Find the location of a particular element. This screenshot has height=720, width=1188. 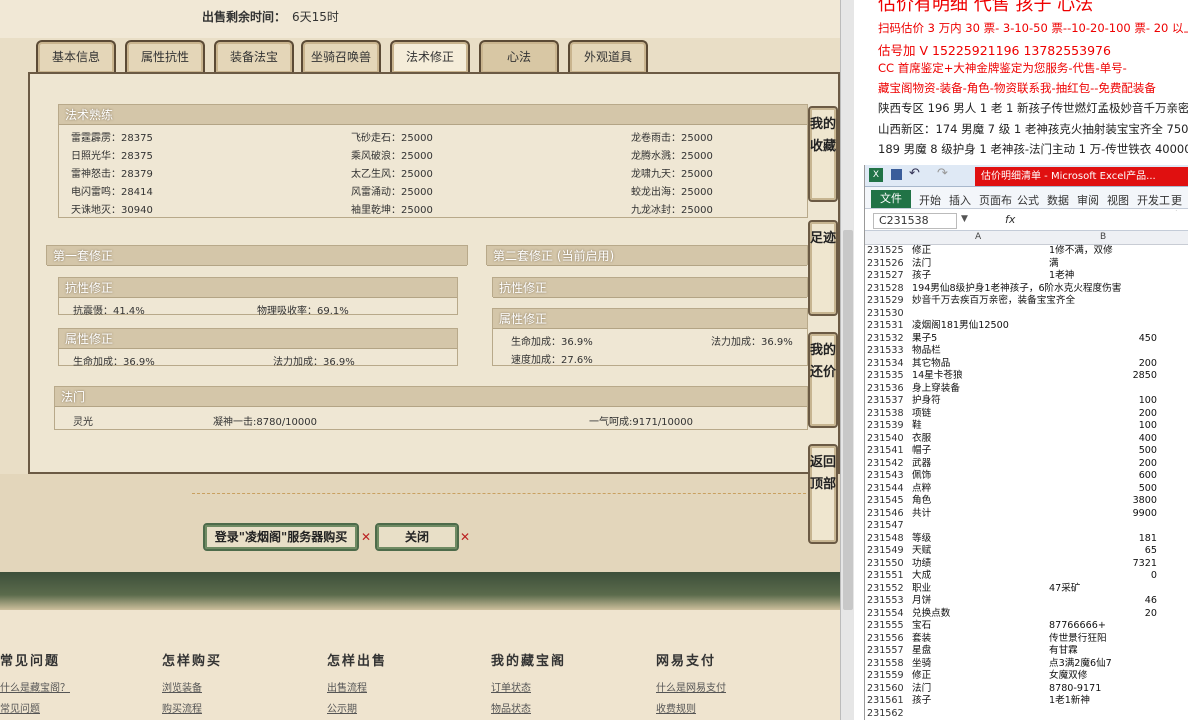

row-number: 231544 is located at coordinates (888, 488).